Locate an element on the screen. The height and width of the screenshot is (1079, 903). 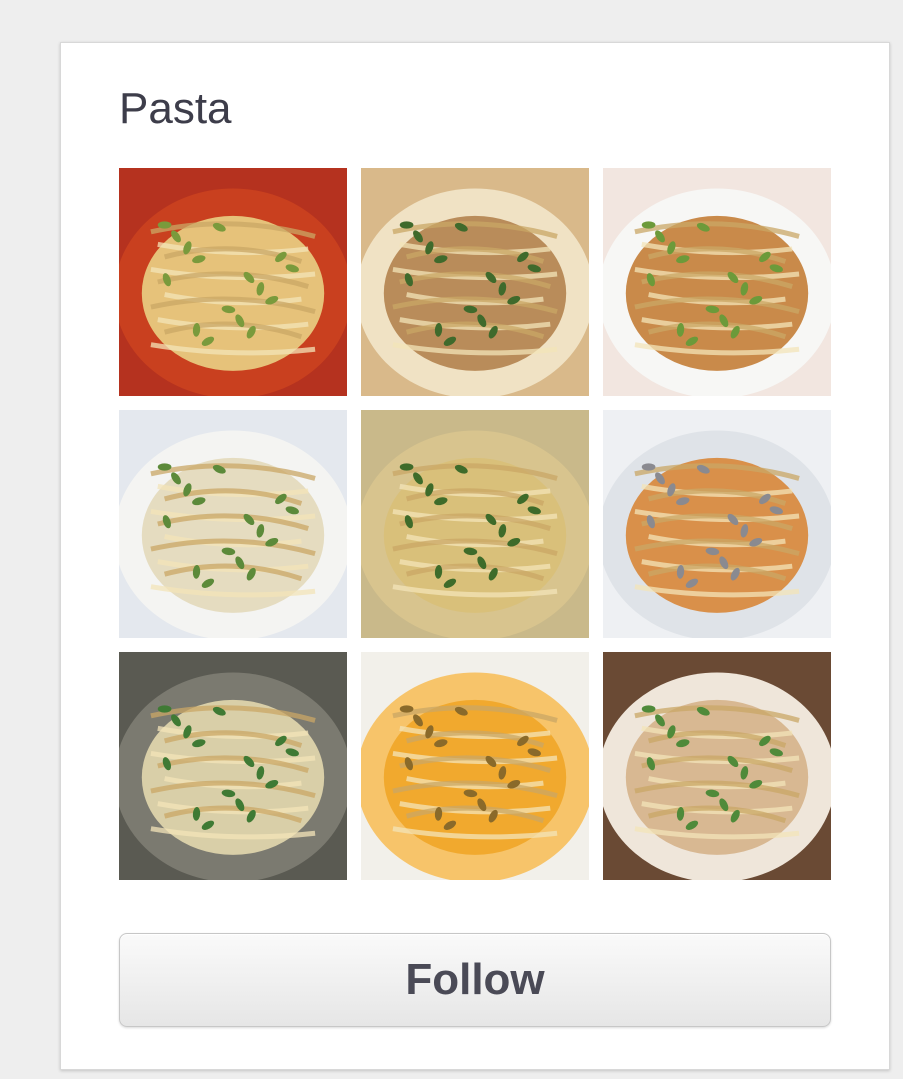
follow-button: Follow is located at coordinates (475, 980).